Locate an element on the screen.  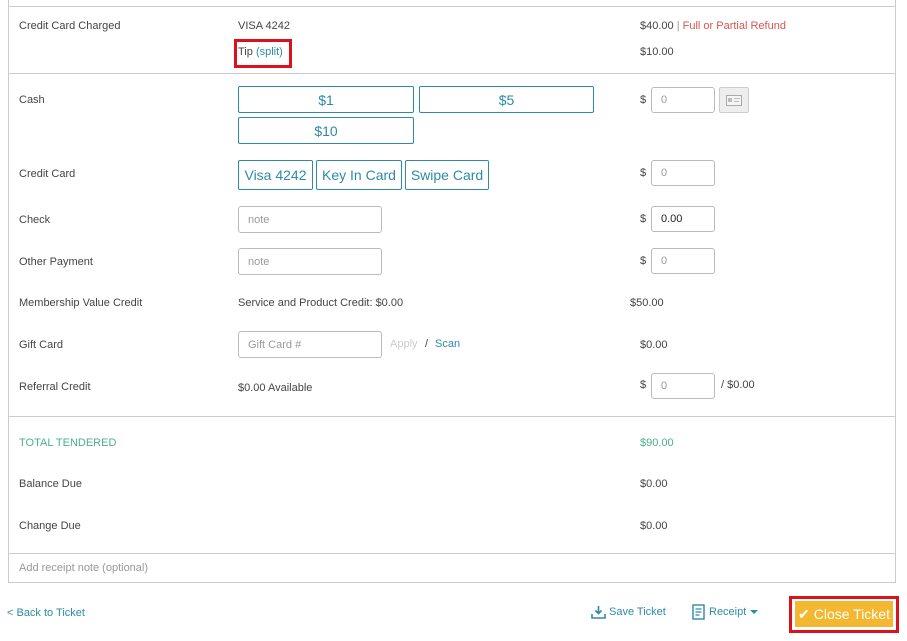
save-ticket-label: Save Ticket is located at coordinates (637, 612).